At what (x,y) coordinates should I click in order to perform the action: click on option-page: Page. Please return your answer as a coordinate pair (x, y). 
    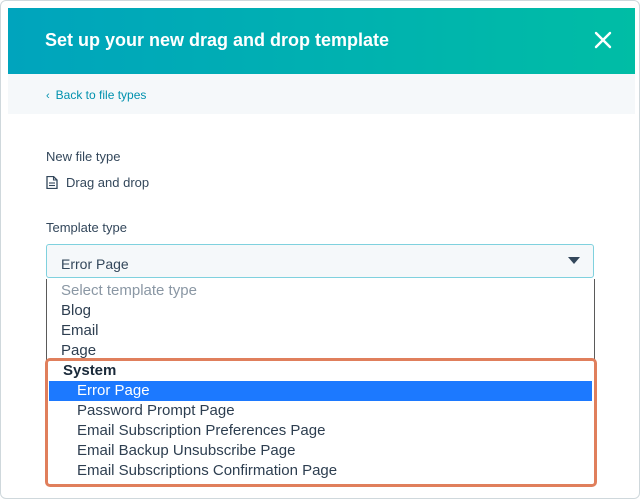
    Looking at the image, I should click on (78, 351).